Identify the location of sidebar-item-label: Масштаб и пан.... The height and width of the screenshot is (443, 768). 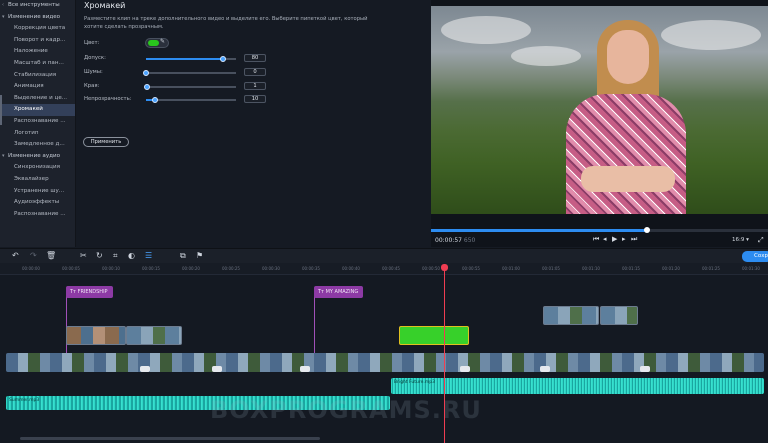
(39, 62).